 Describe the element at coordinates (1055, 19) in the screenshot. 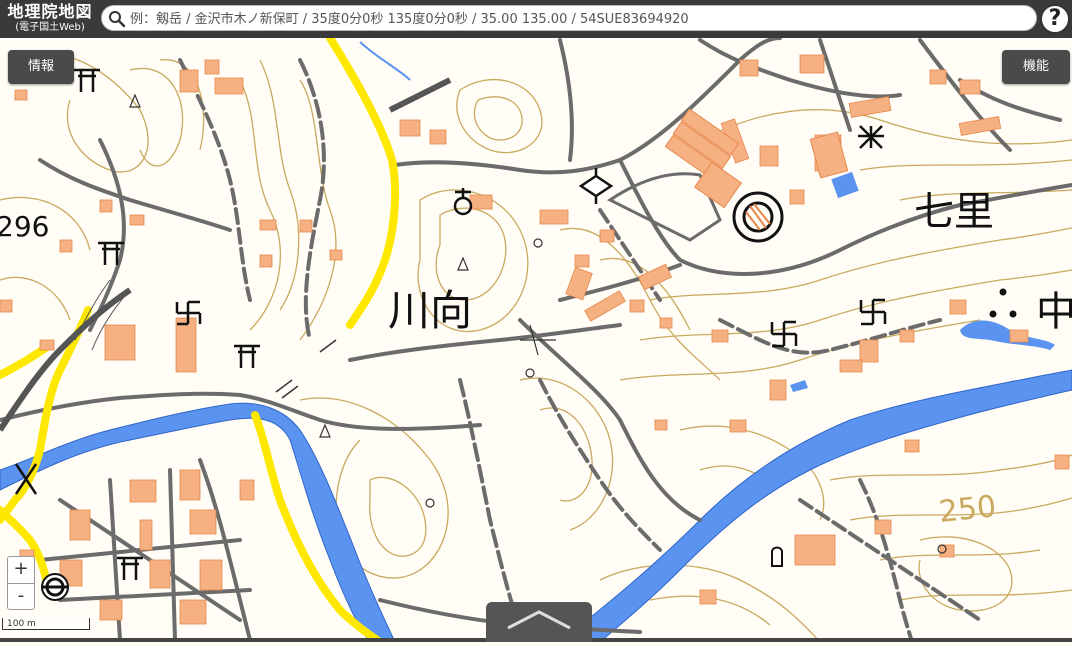

I see `help-button: ?` at that location.